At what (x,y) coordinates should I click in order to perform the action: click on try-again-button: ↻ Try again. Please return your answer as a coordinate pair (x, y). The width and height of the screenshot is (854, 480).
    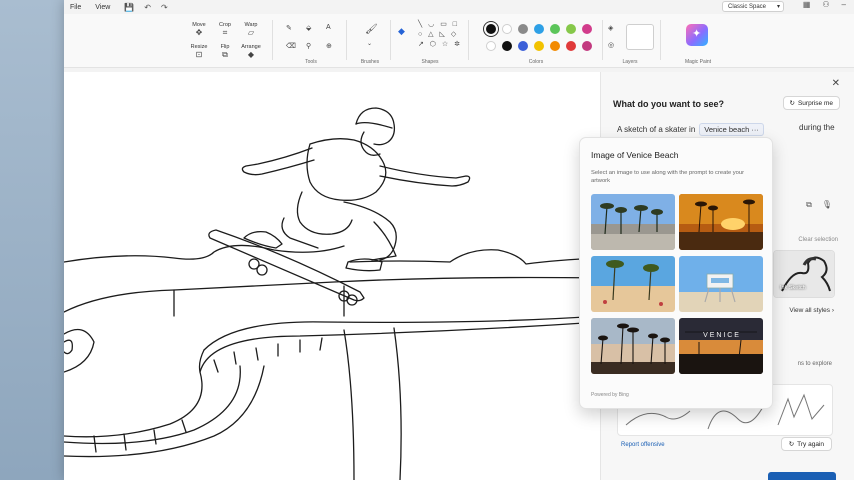
    Looking at the image, I should click on (806, 444).